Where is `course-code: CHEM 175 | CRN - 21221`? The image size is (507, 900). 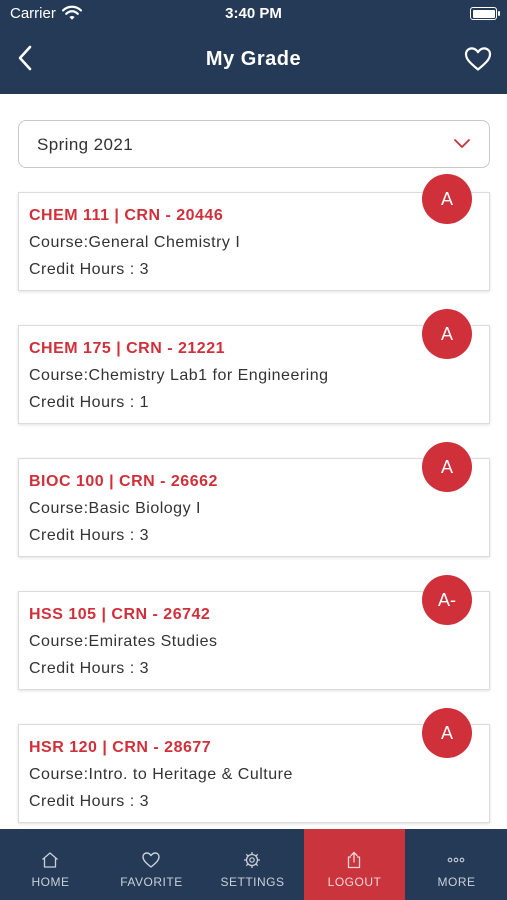
course-code: CHEM 175 | CRN - 21221 is located at coordinates (127, 348).